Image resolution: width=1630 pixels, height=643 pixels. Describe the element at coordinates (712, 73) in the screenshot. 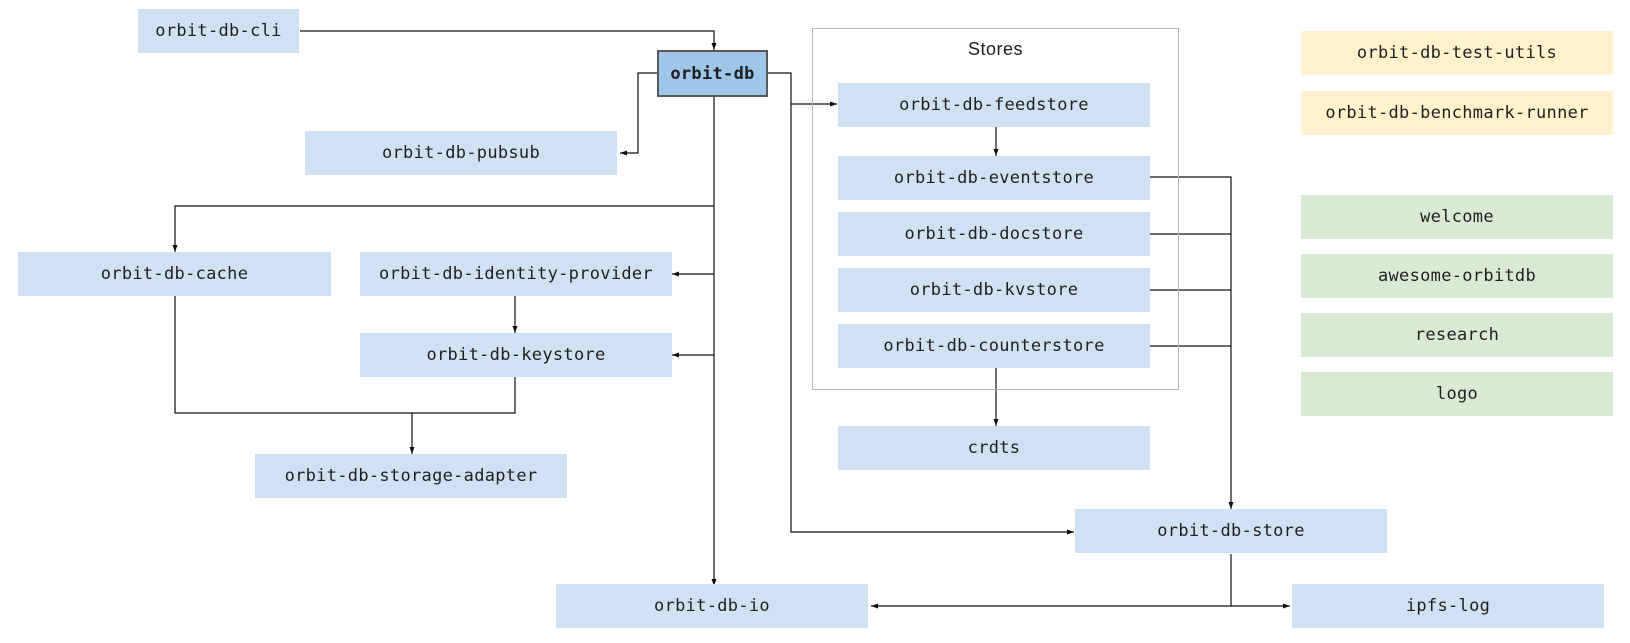

I see `node-orbit-db: orbit-db` at that location.